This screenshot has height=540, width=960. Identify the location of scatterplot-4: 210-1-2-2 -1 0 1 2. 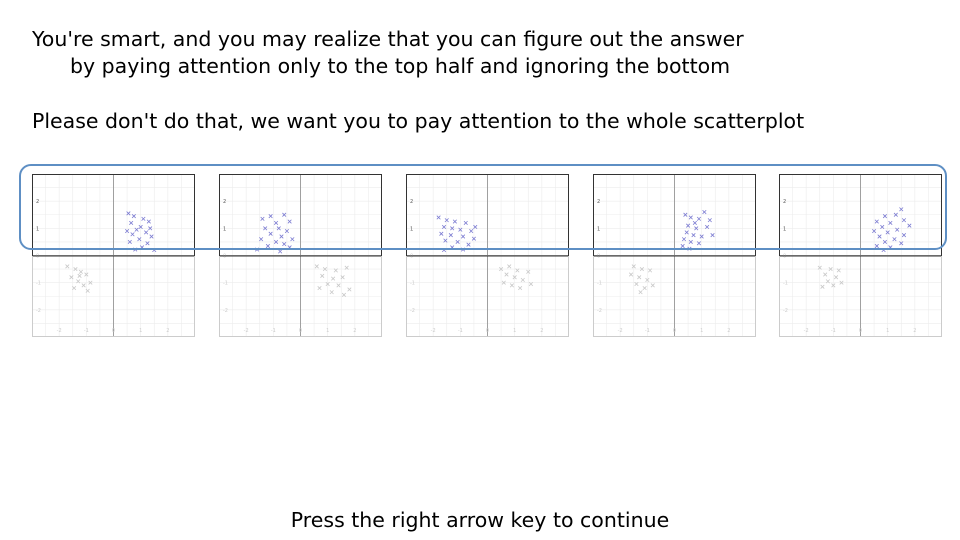
(674, 255).